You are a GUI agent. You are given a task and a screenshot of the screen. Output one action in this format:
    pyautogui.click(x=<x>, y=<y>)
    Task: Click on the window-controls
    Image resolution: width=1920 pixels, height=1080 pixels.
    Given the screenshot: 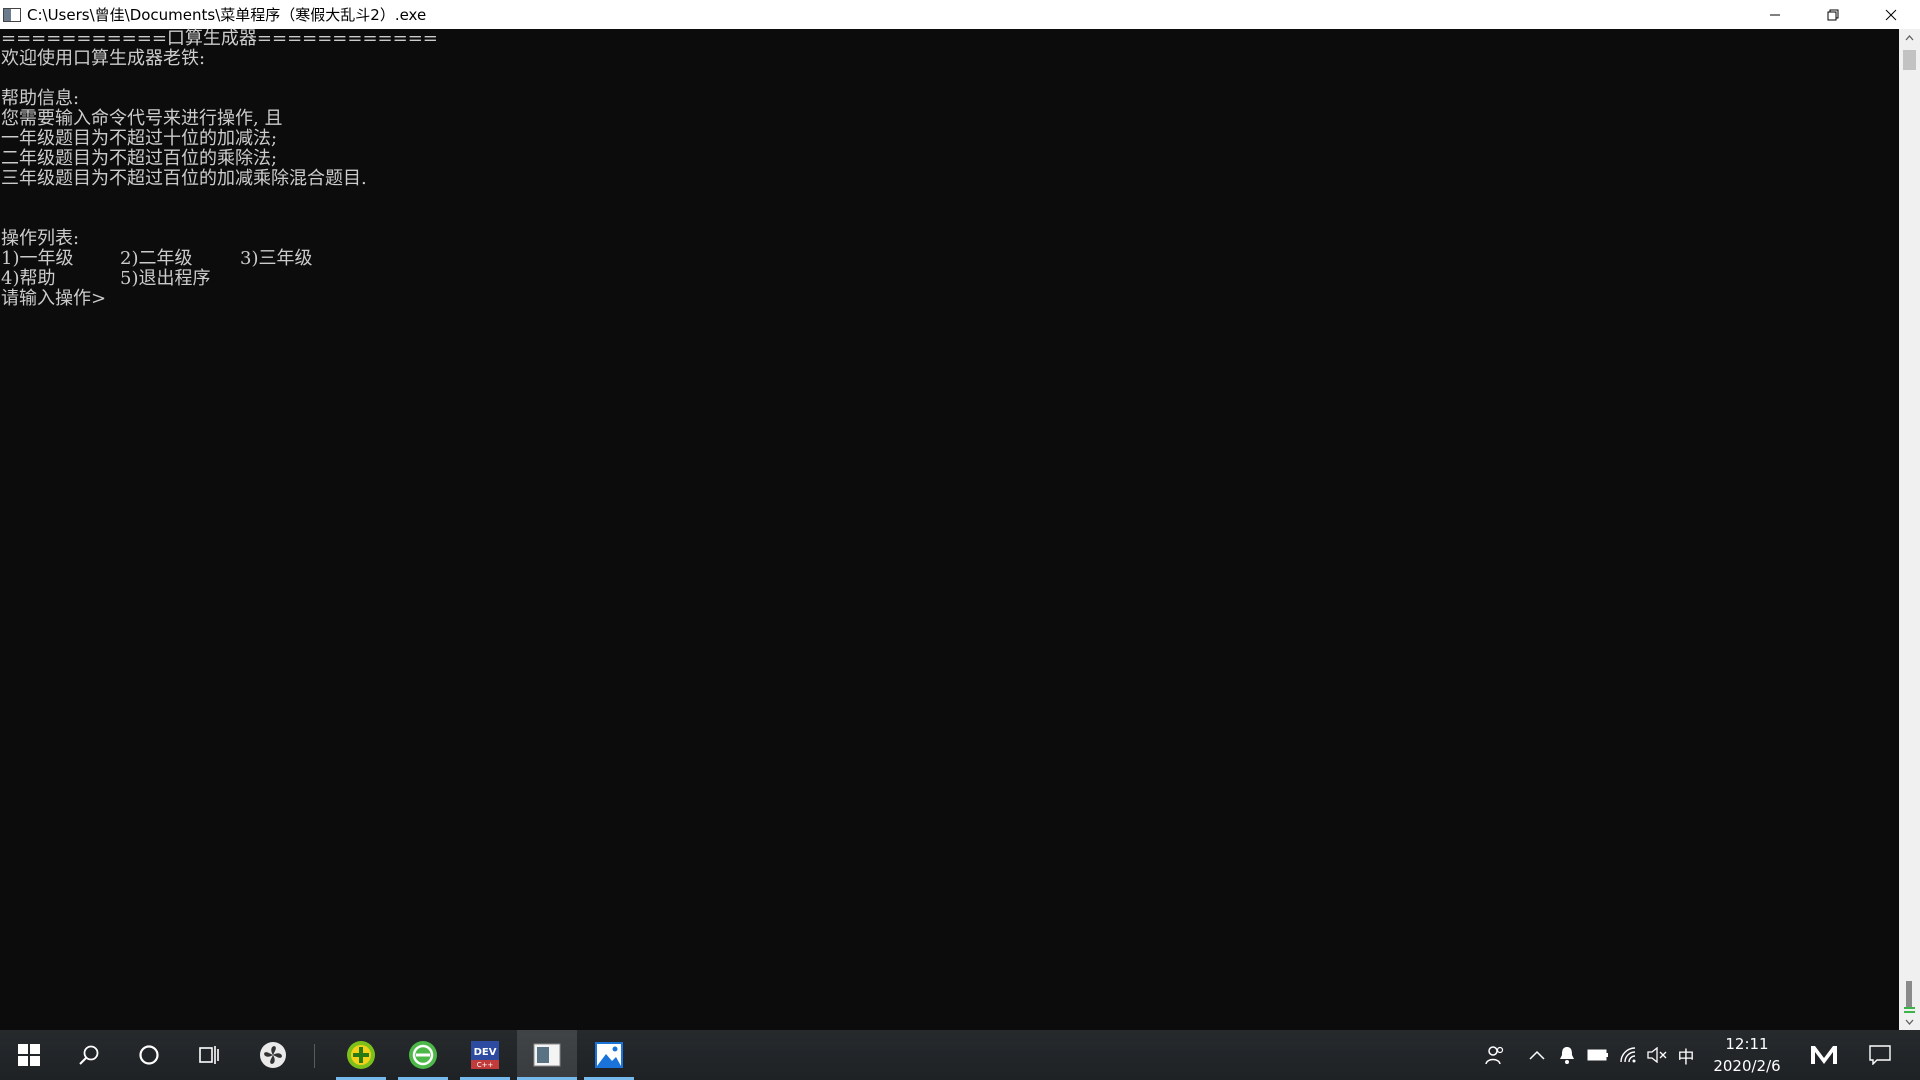 What is the action you would take?
    pyautogui.click(x=1833, y=14)
    